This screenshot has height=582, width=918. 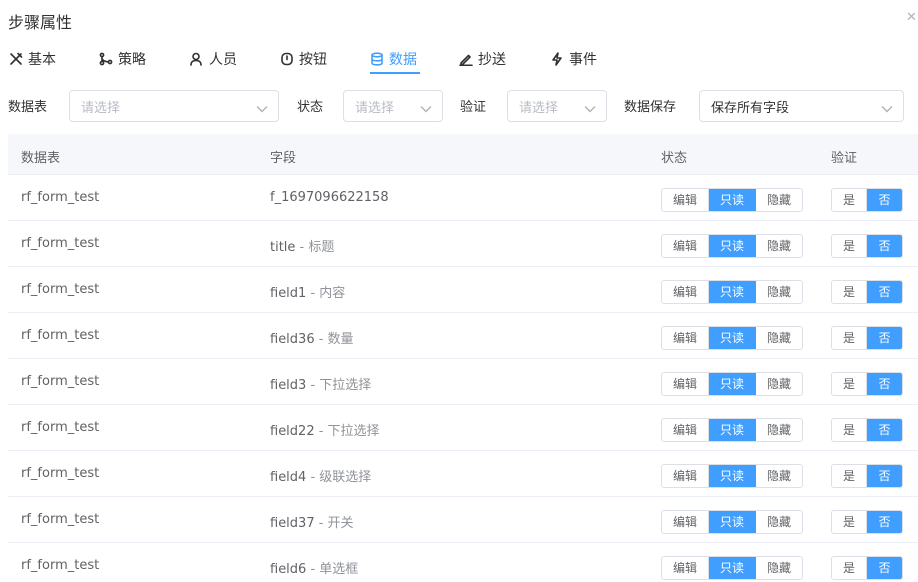 What do you see at coordinates (466, 60) in the screenshot?
I see `pencil-icon` at bounding box center [466, 60].